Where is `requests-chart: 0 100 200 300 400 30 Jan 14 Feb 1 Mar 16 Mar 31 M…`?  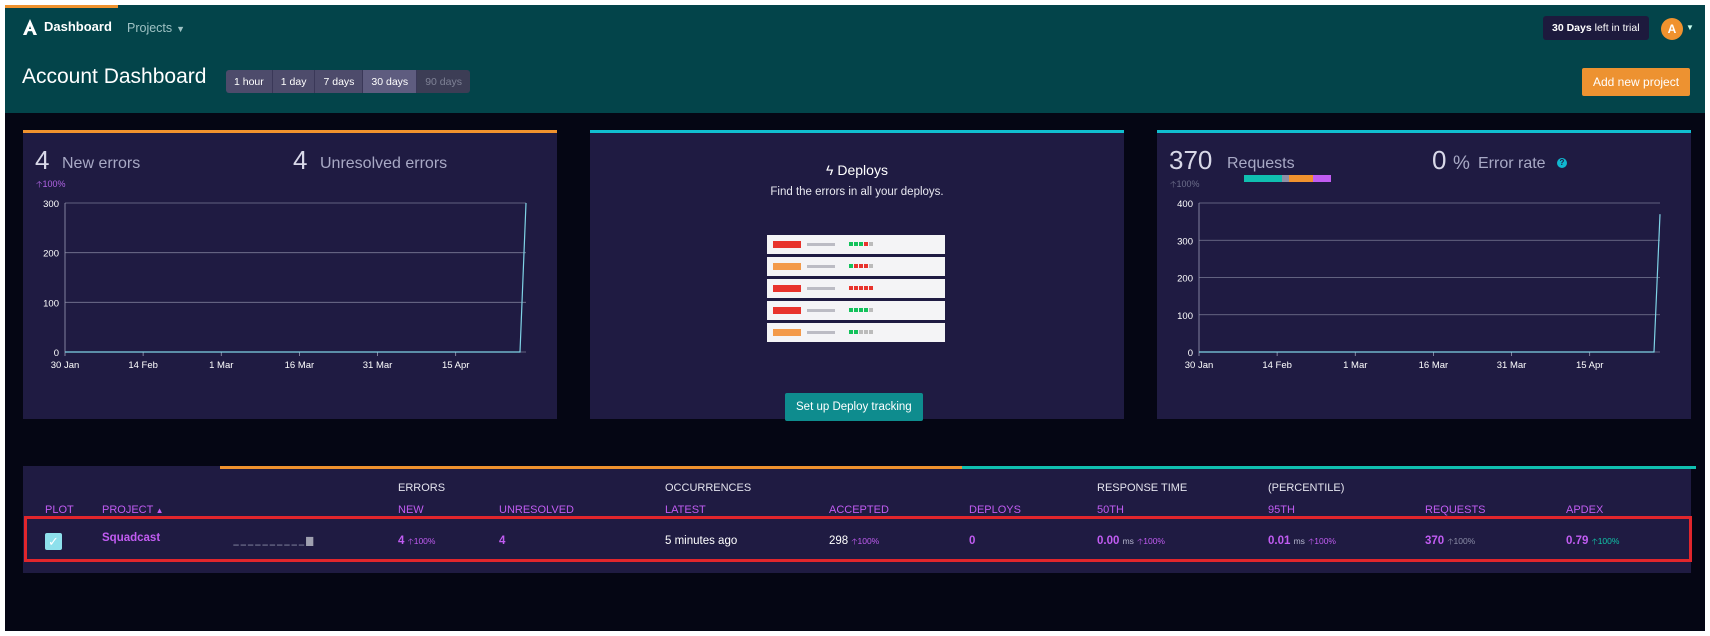 requests-chart: 0 100 200 300 400 30 Jan 14 Feb 1 Mar 16 Mar 31 M… is located at coordinates (1424, 274).